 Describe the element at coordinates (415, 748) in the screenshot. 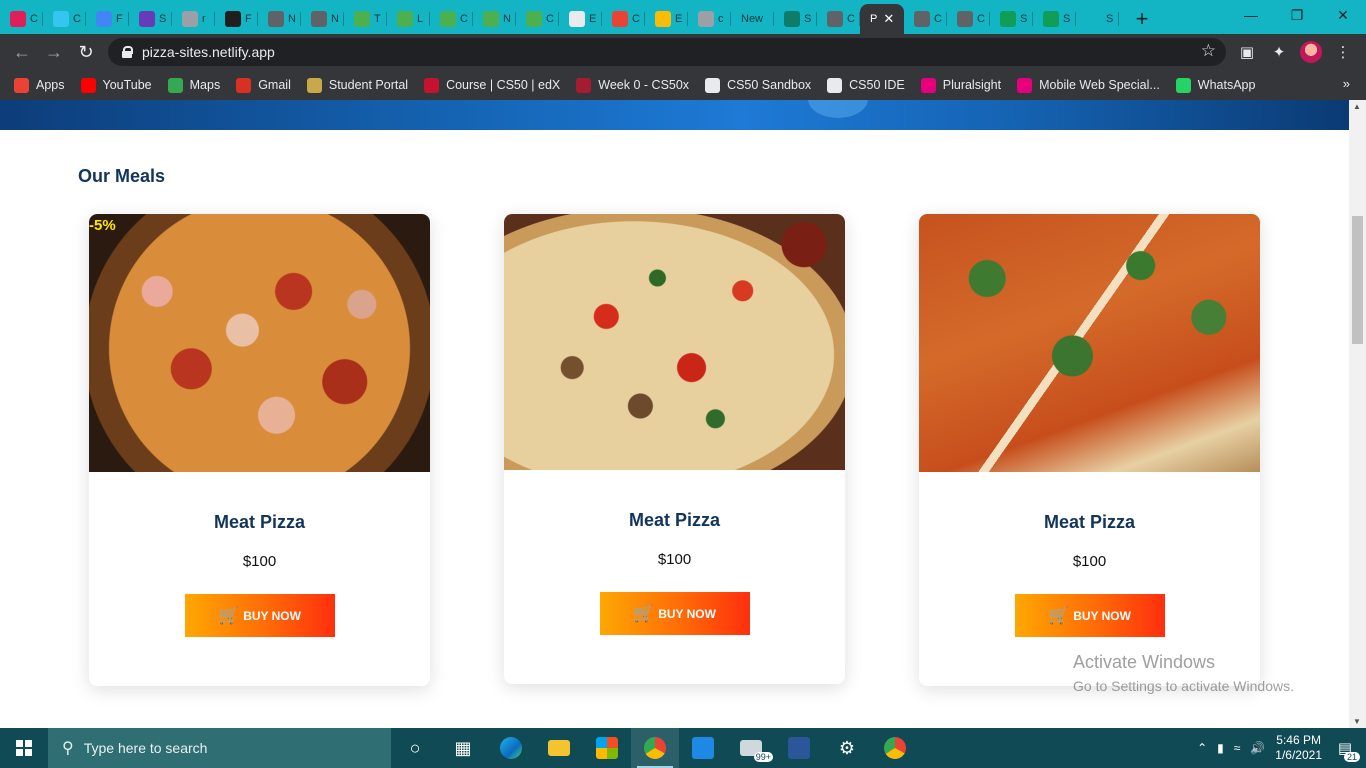

I see `cortana-icon: ○` at that location.